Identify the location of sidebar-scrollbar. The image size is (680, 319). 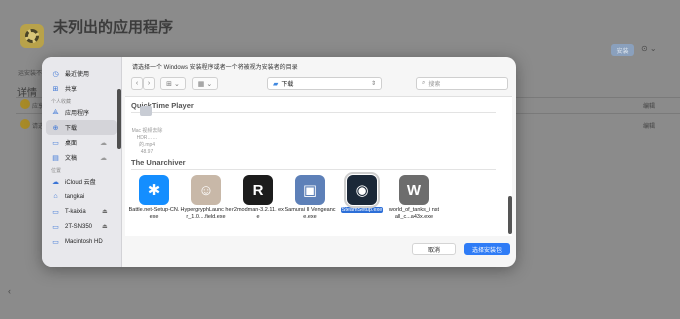
(119, 119).